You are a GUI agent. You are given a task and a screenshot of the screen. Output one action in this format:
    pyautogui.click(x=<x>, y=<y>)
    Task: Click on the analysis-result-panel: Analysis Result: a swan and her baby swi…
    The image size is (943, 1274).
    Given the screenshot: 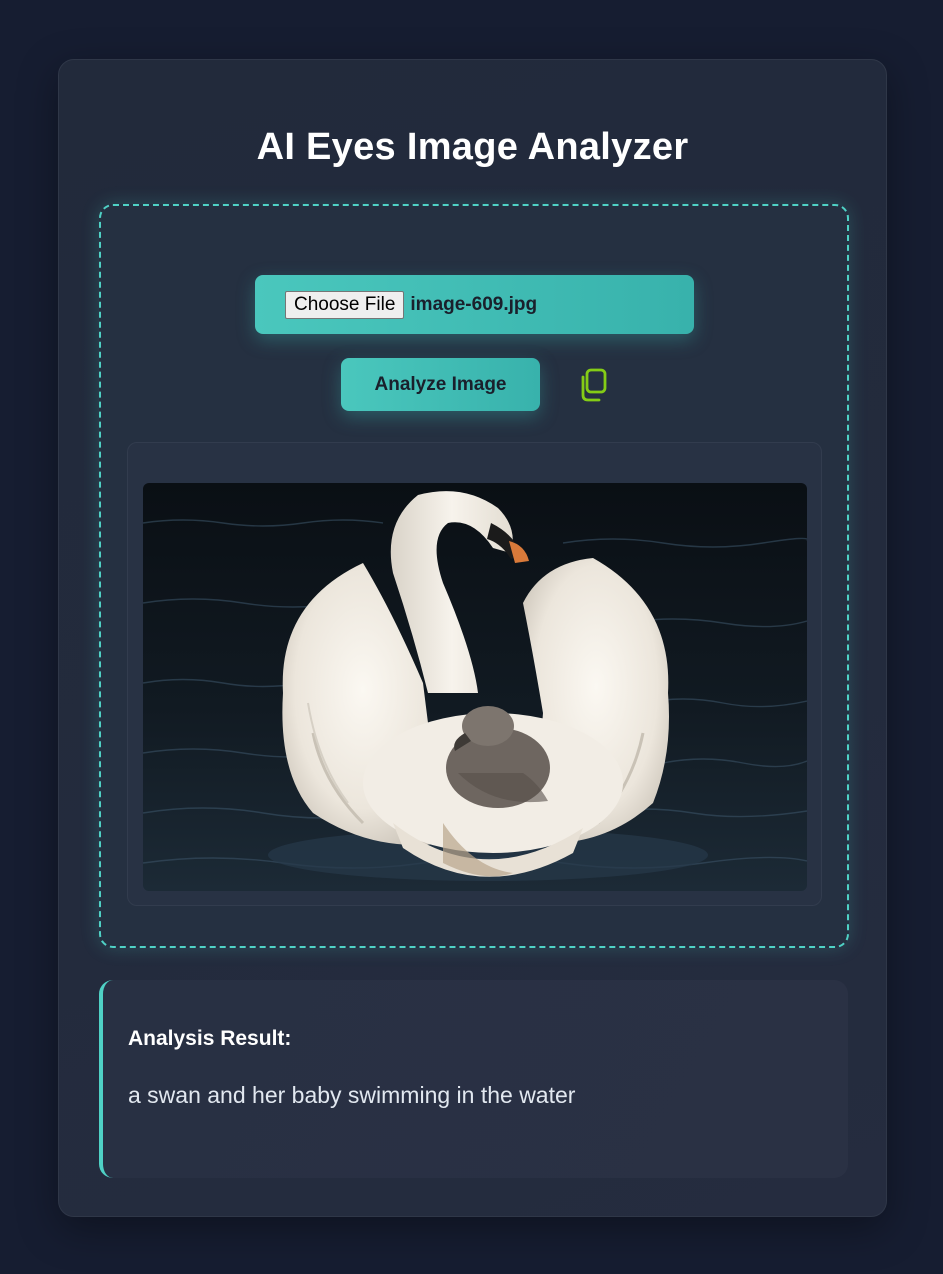 What is the action you would take?
    pyautogui.click(x=473, y=1079)
    